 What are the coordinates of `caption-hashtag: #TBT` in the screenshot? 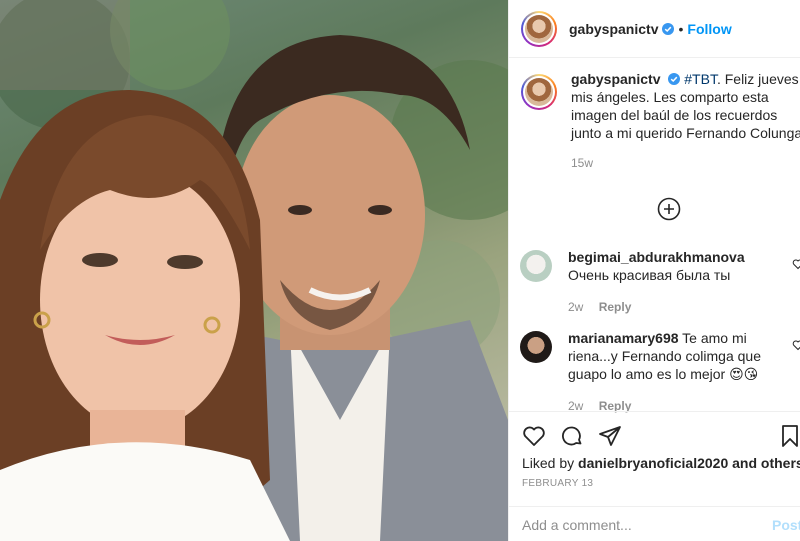 It's located at (700, 79).